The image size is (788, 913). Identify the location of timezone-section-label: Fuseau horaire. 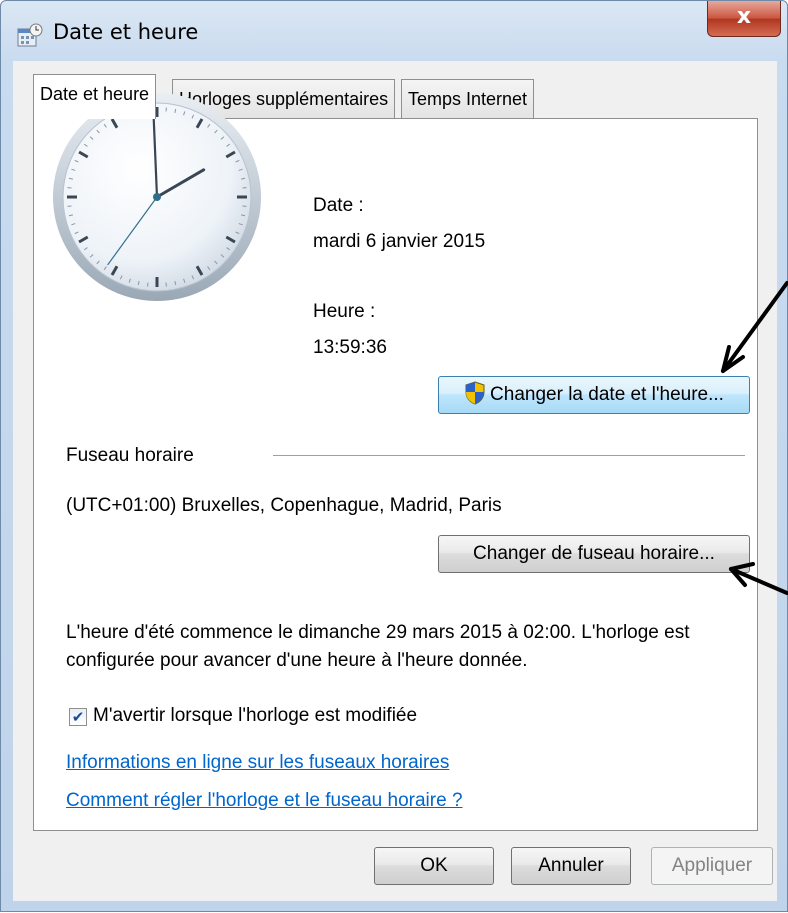
(130, 456).